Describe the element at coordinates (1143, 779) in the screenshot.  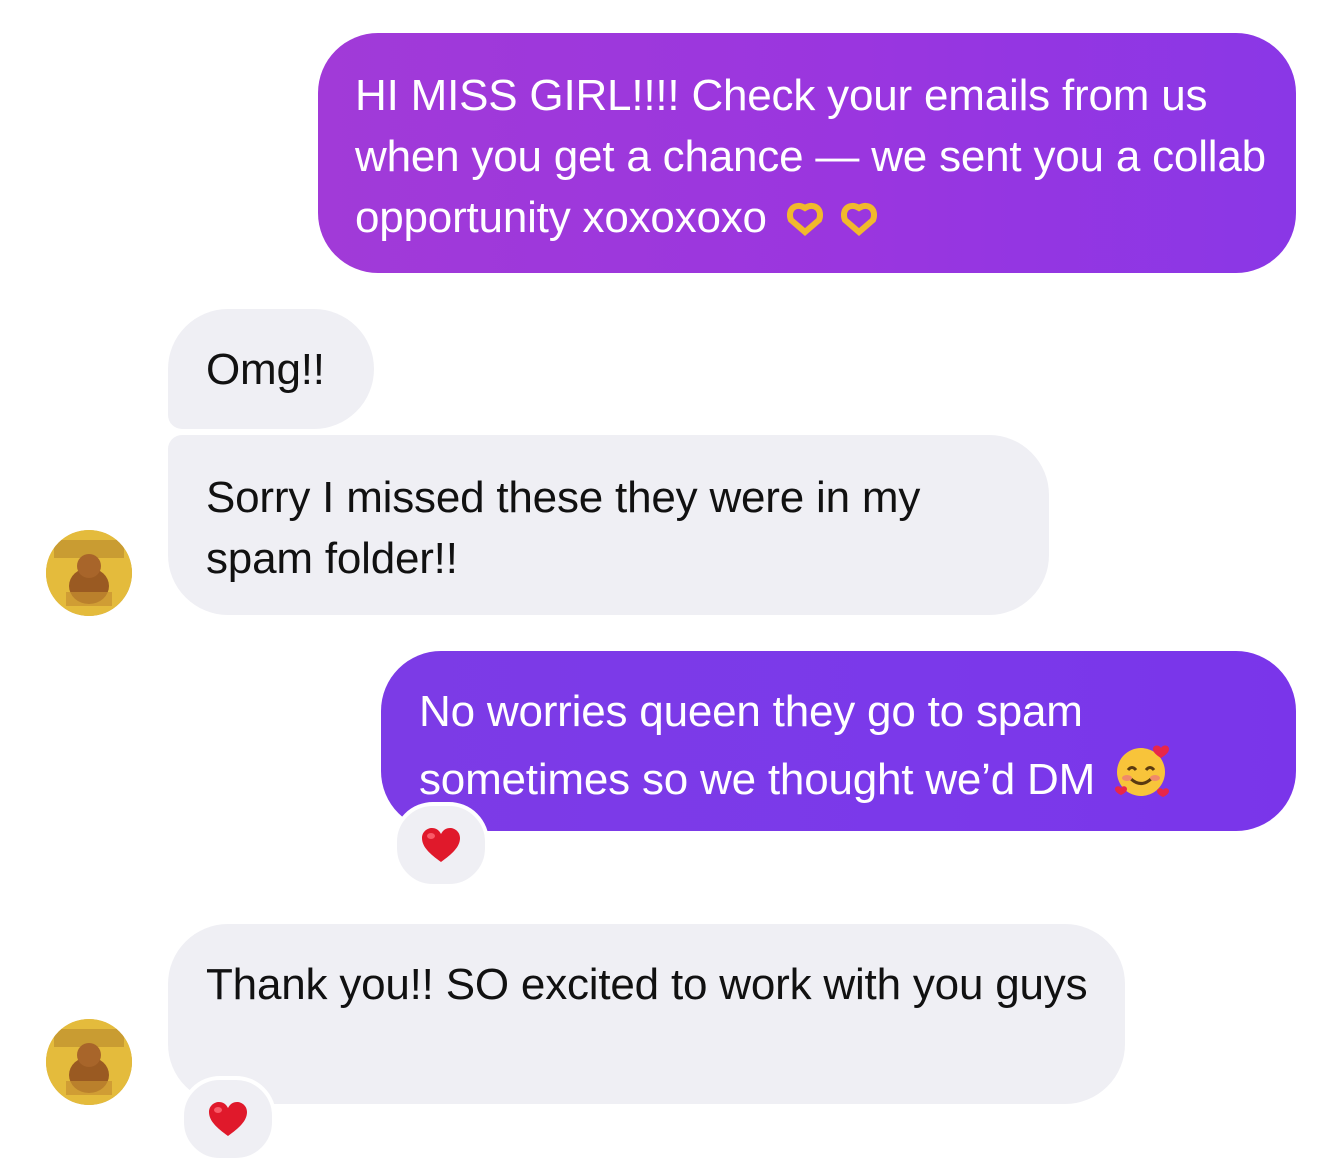
I see `smiling-face-with-hearts-emoji-icon` at that location.